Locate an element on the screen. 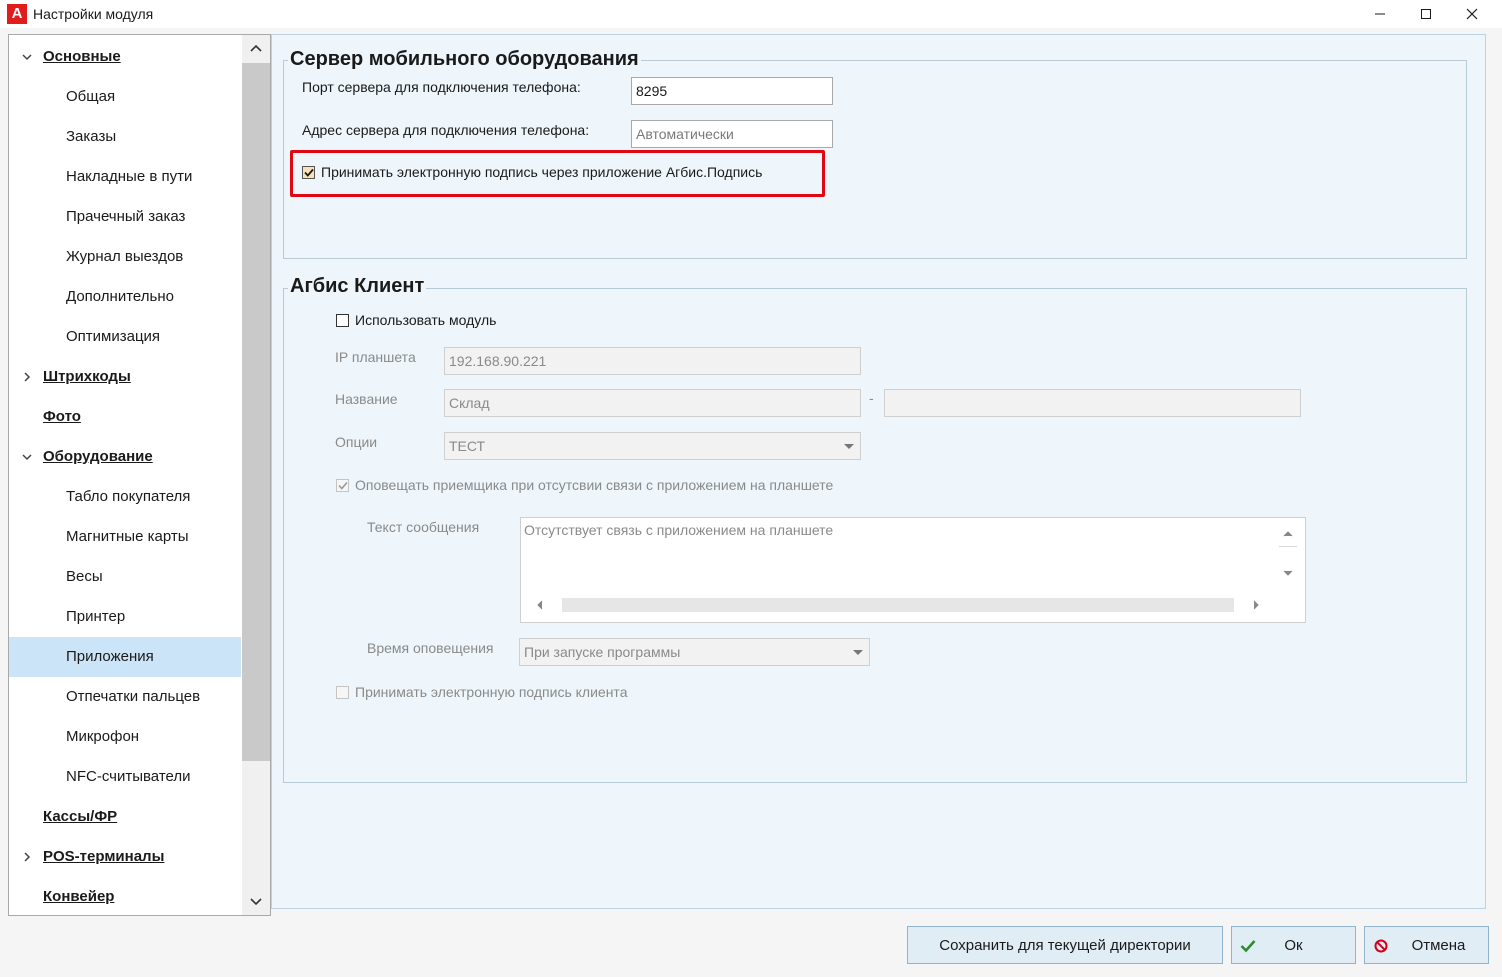 Image resolution: width=1502 pixels, height=977 pixels. scroll-up-icon is located at coordinates (1288, 534).